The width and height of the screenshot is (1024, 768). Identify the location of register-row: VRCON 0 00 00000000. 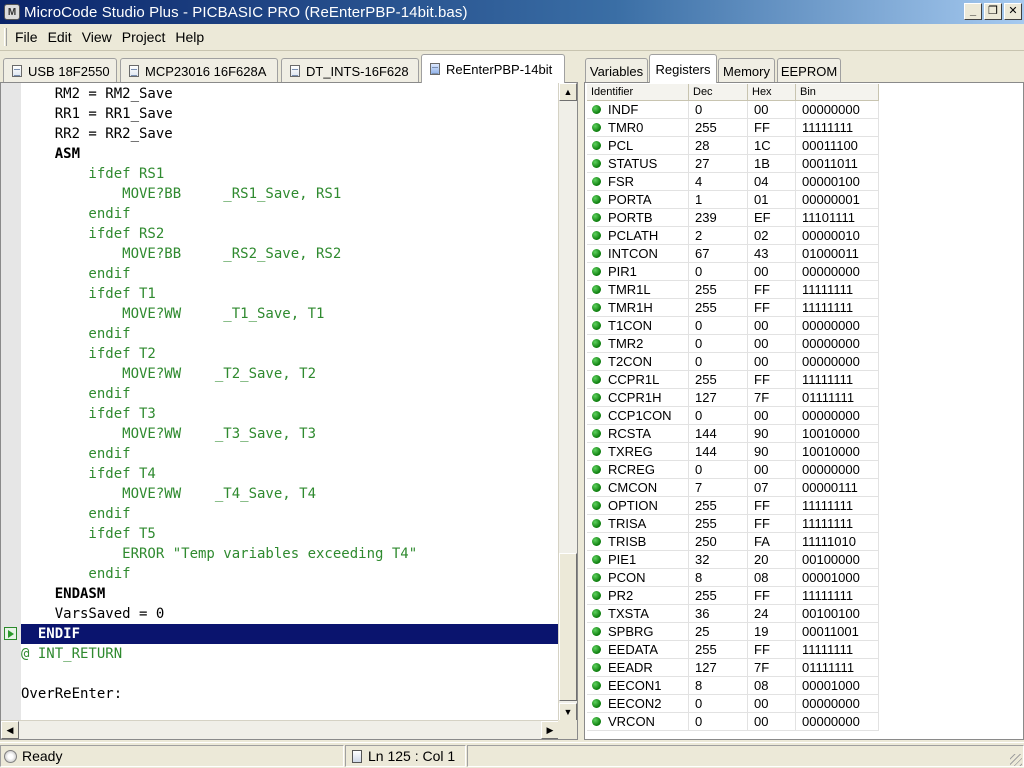
(733, 722).